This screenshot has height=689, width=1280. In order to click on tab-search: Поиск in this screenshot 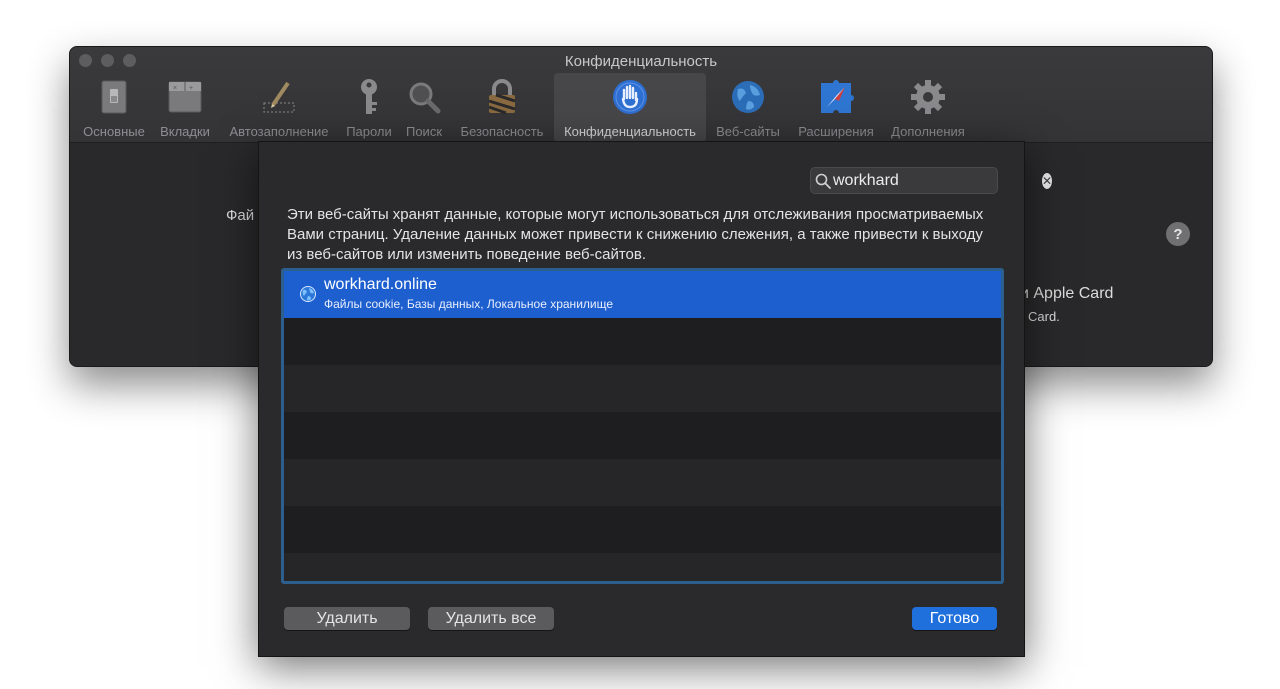, I will do `click(424, 107)`.